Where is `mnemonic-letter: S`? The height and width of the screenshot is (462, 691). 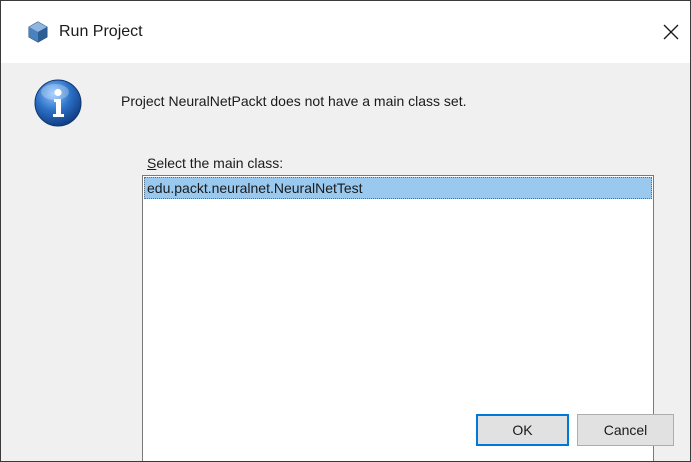 mnemonic-letter: S is located at coordinates (152, 163).